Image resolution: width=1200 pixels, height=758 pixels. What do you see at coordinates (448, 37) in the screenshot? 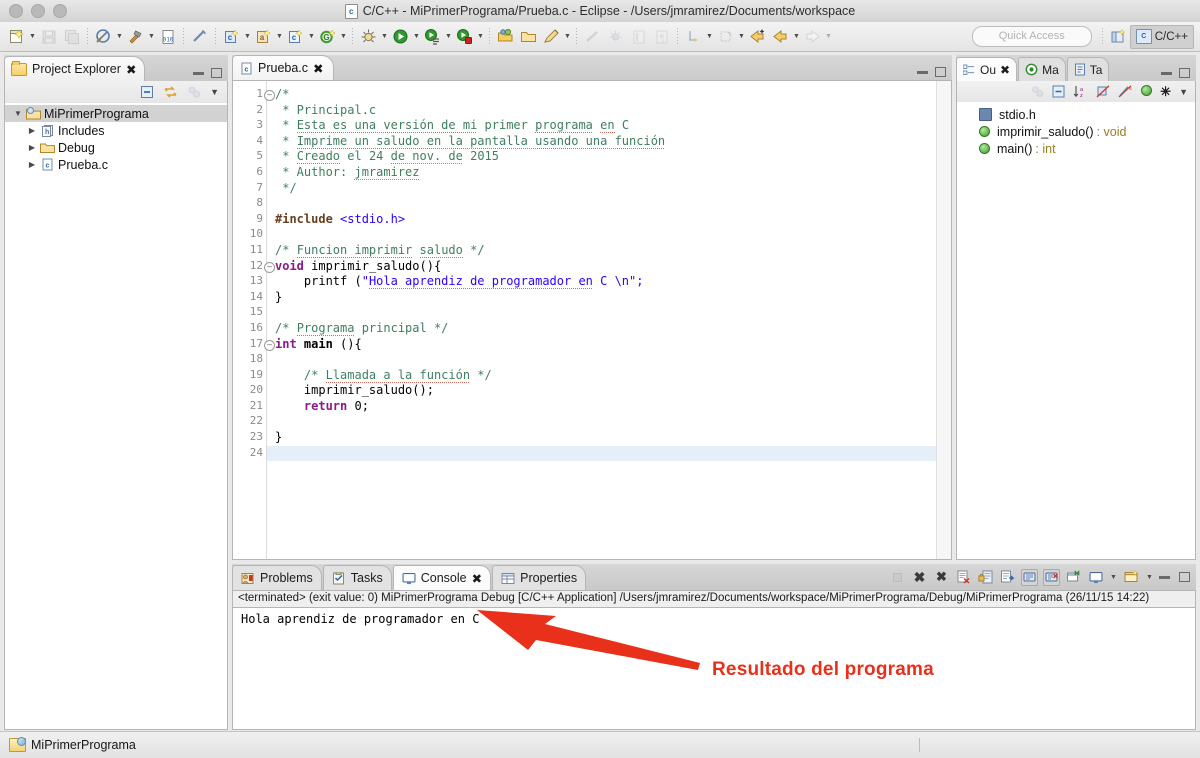
I see `run-external-dropdown-arrow: ▼` at bounding box center [448, 37].